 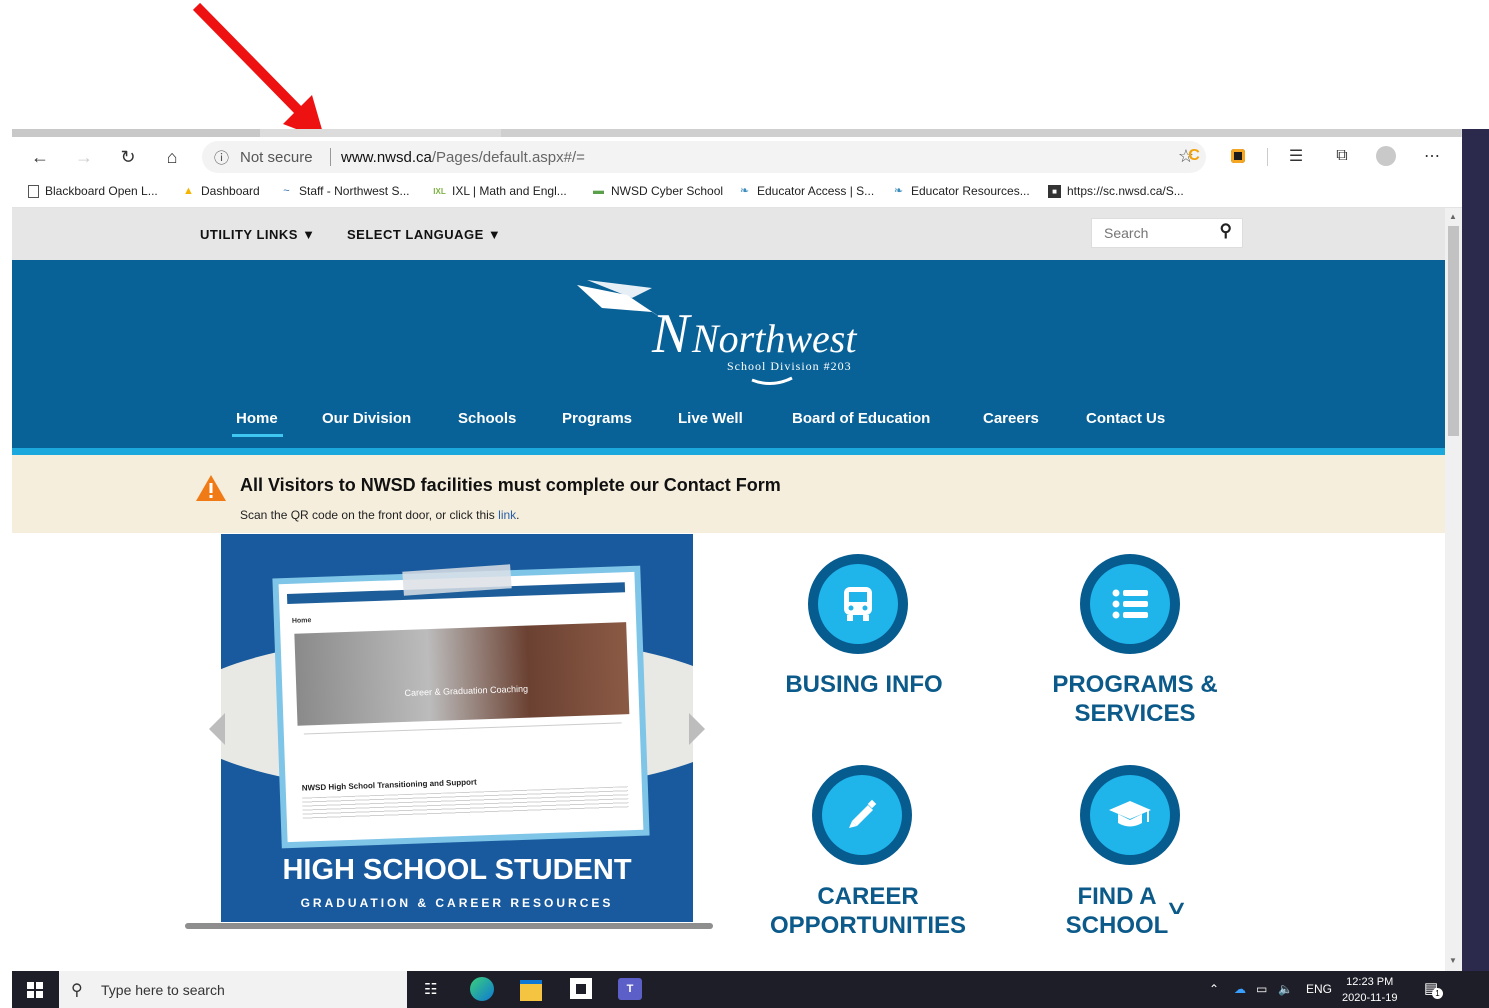 What do you see at coordinates (1369, 990) in the screenshot?
I see `clock: 12:23 PM 2020-11-19` at bounding box center [1369, 990].